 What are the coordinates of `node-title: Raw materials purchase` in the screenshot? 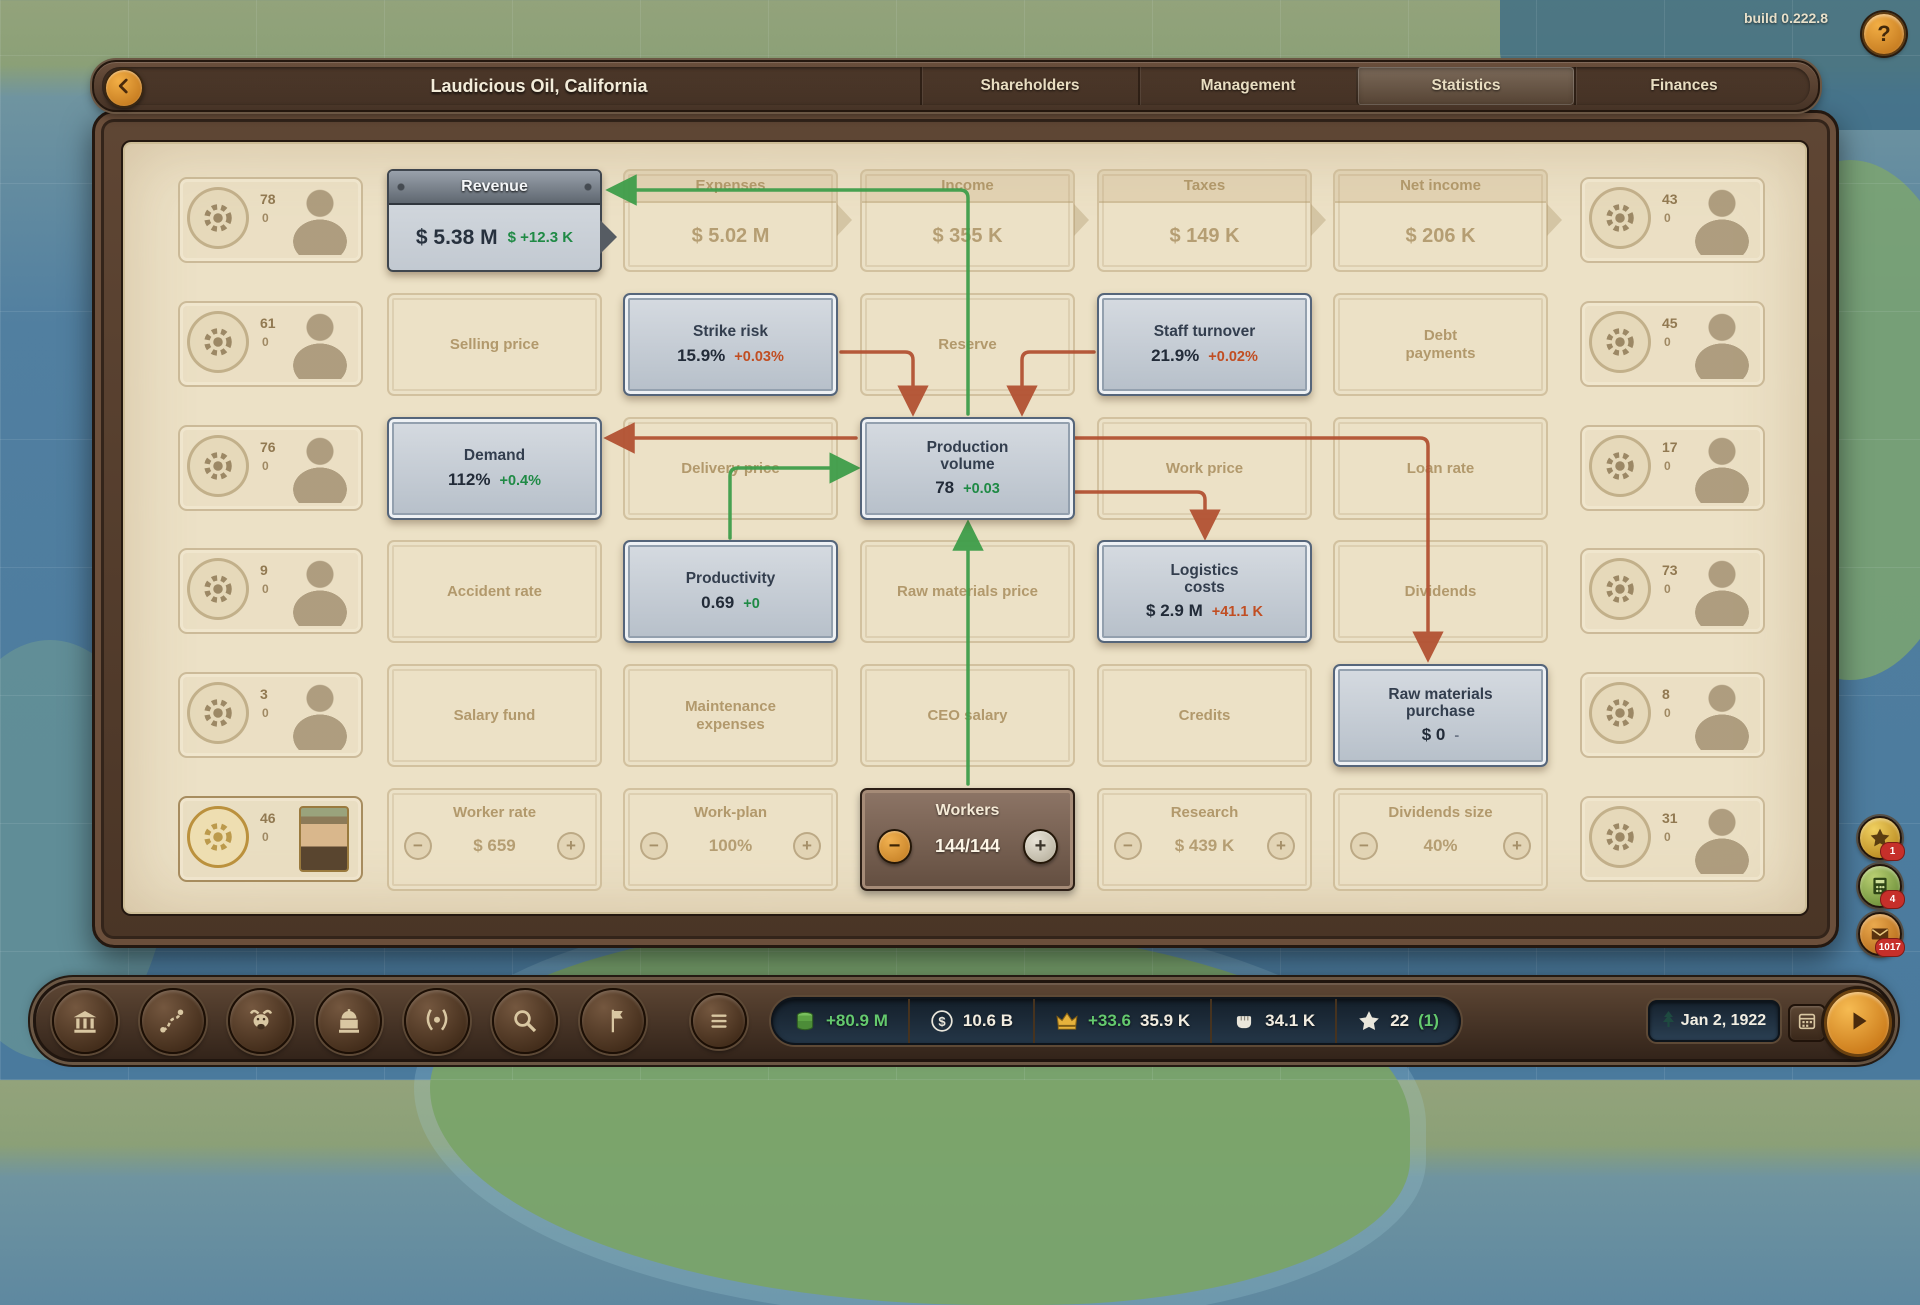 It's located at (1440, 702).